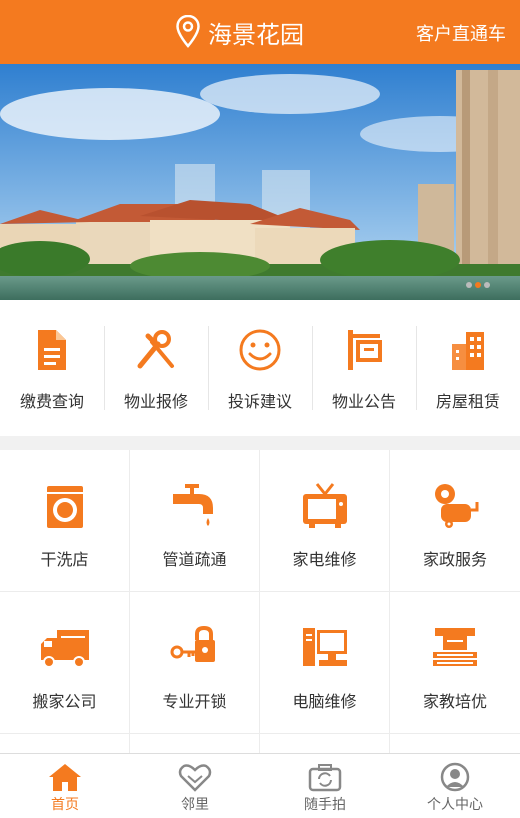 The width and height of the screenshot is (520, 818). I want to click on quick-item-rental: 房屋租赁, so click(468, 368).